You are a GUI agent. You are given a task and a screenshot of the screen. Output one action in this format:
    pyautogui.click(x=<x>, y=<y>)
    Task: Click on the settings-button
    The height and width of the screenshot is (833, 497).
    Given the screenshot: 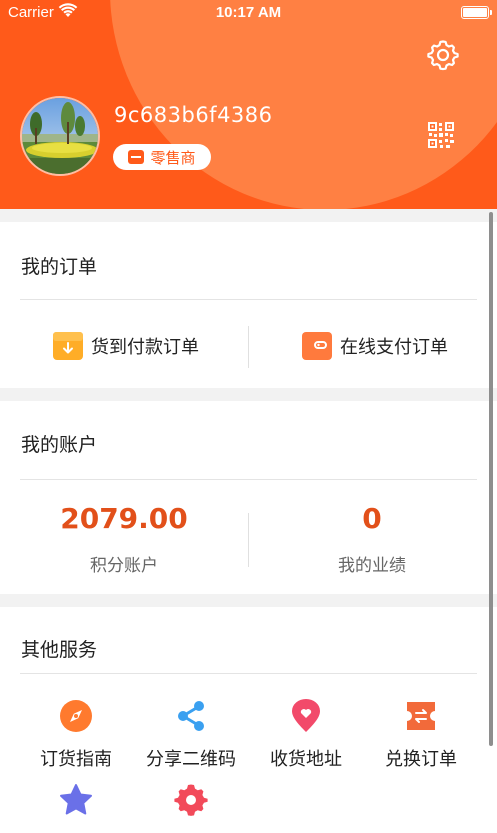 What is the action you would take?
    pyautogui.click(x=191, y=806)
    